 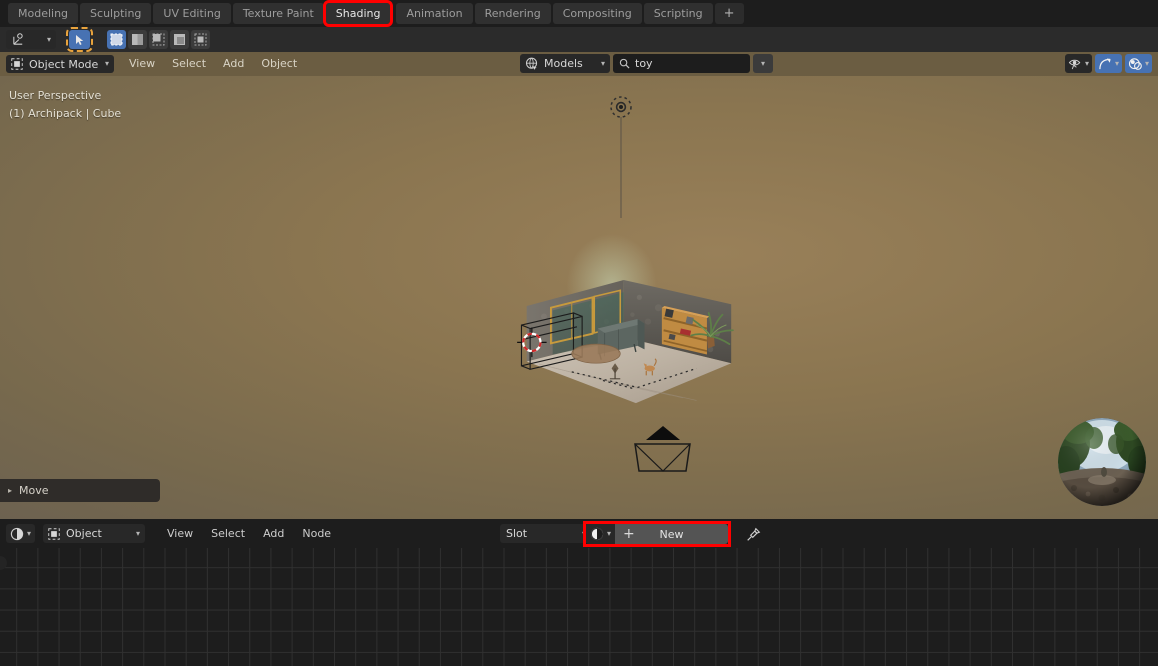 What do you see at coordinates (273, 533) in the screenshot?
I see `shader-menu-add: Add` at bounding box center [273, 533].